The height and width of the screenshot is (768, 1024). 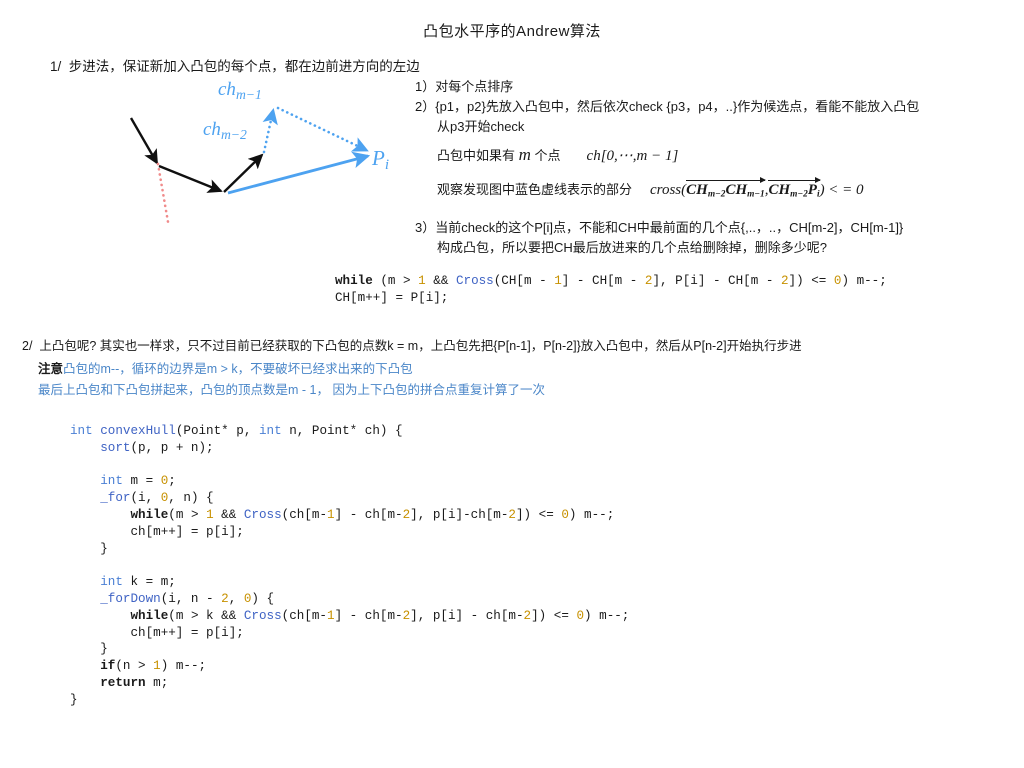 What do you see at coordinates (163, 193) in the screenshot?
I see `red-dotted-ray` at bounding box center [163, 193].